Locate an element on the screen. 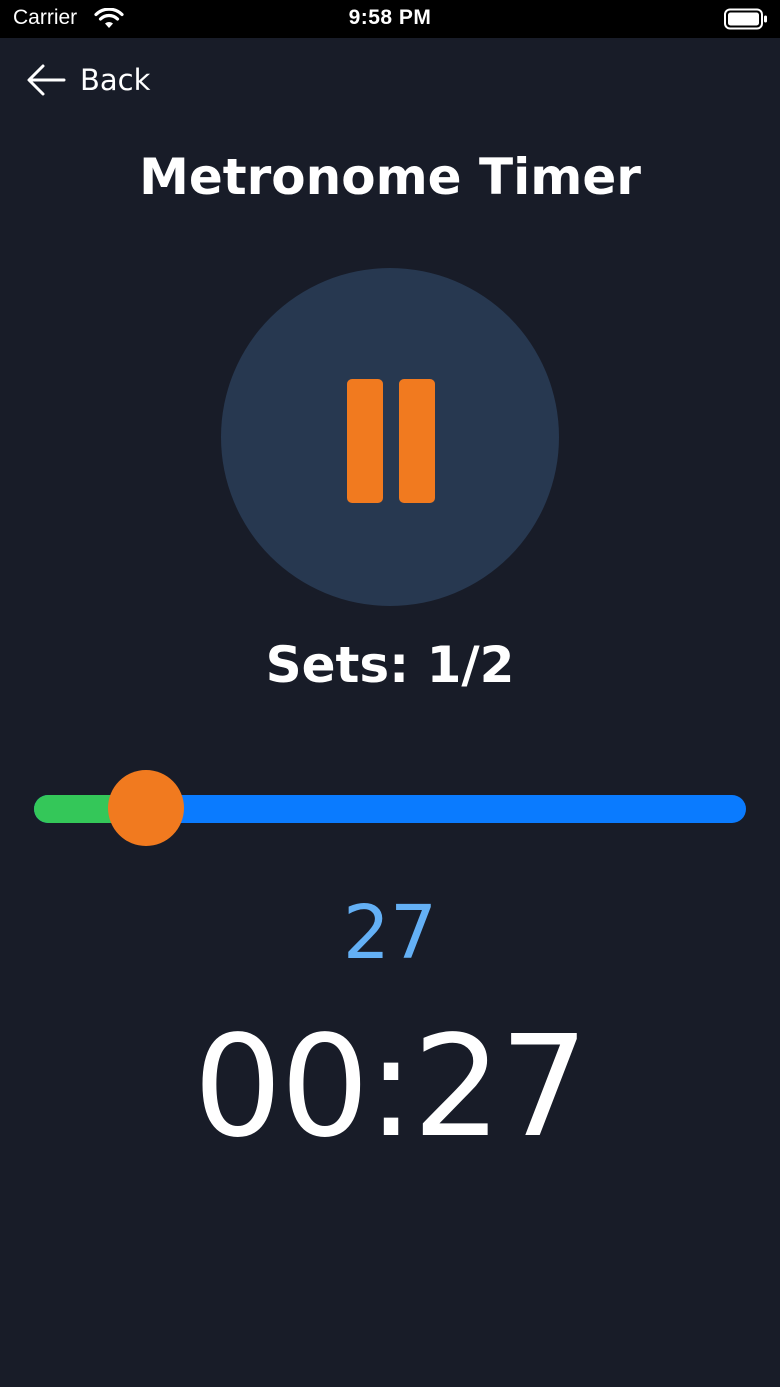 Image resolution: width=780 pixels, height=1387 pixels. status-bar: Carrier 9:58 PM is located at coordinates (390, 19).